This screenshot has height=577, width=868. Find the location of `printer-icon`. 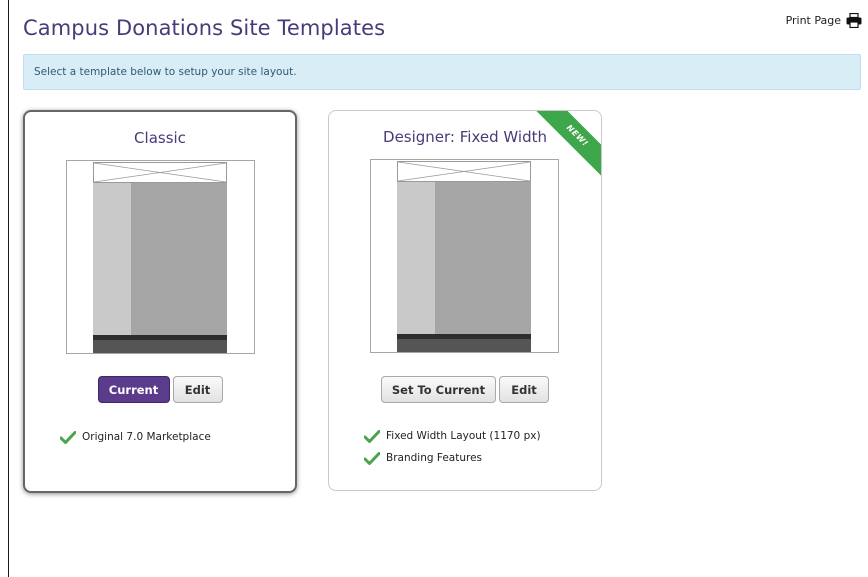

printer-icon is located at coordinates (854, 20).